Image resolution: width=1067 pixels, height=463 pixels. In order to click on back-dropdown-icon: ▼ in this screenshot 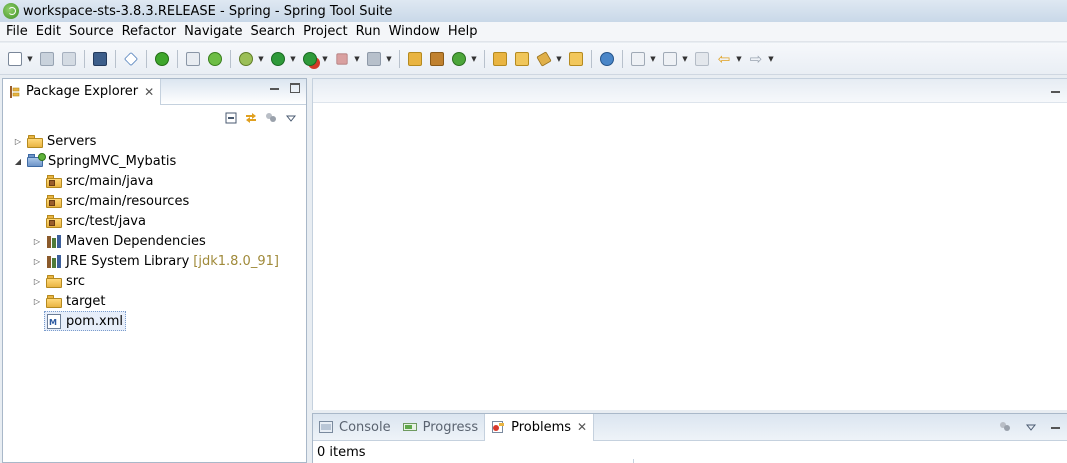, I will do `click(739, 59)`.